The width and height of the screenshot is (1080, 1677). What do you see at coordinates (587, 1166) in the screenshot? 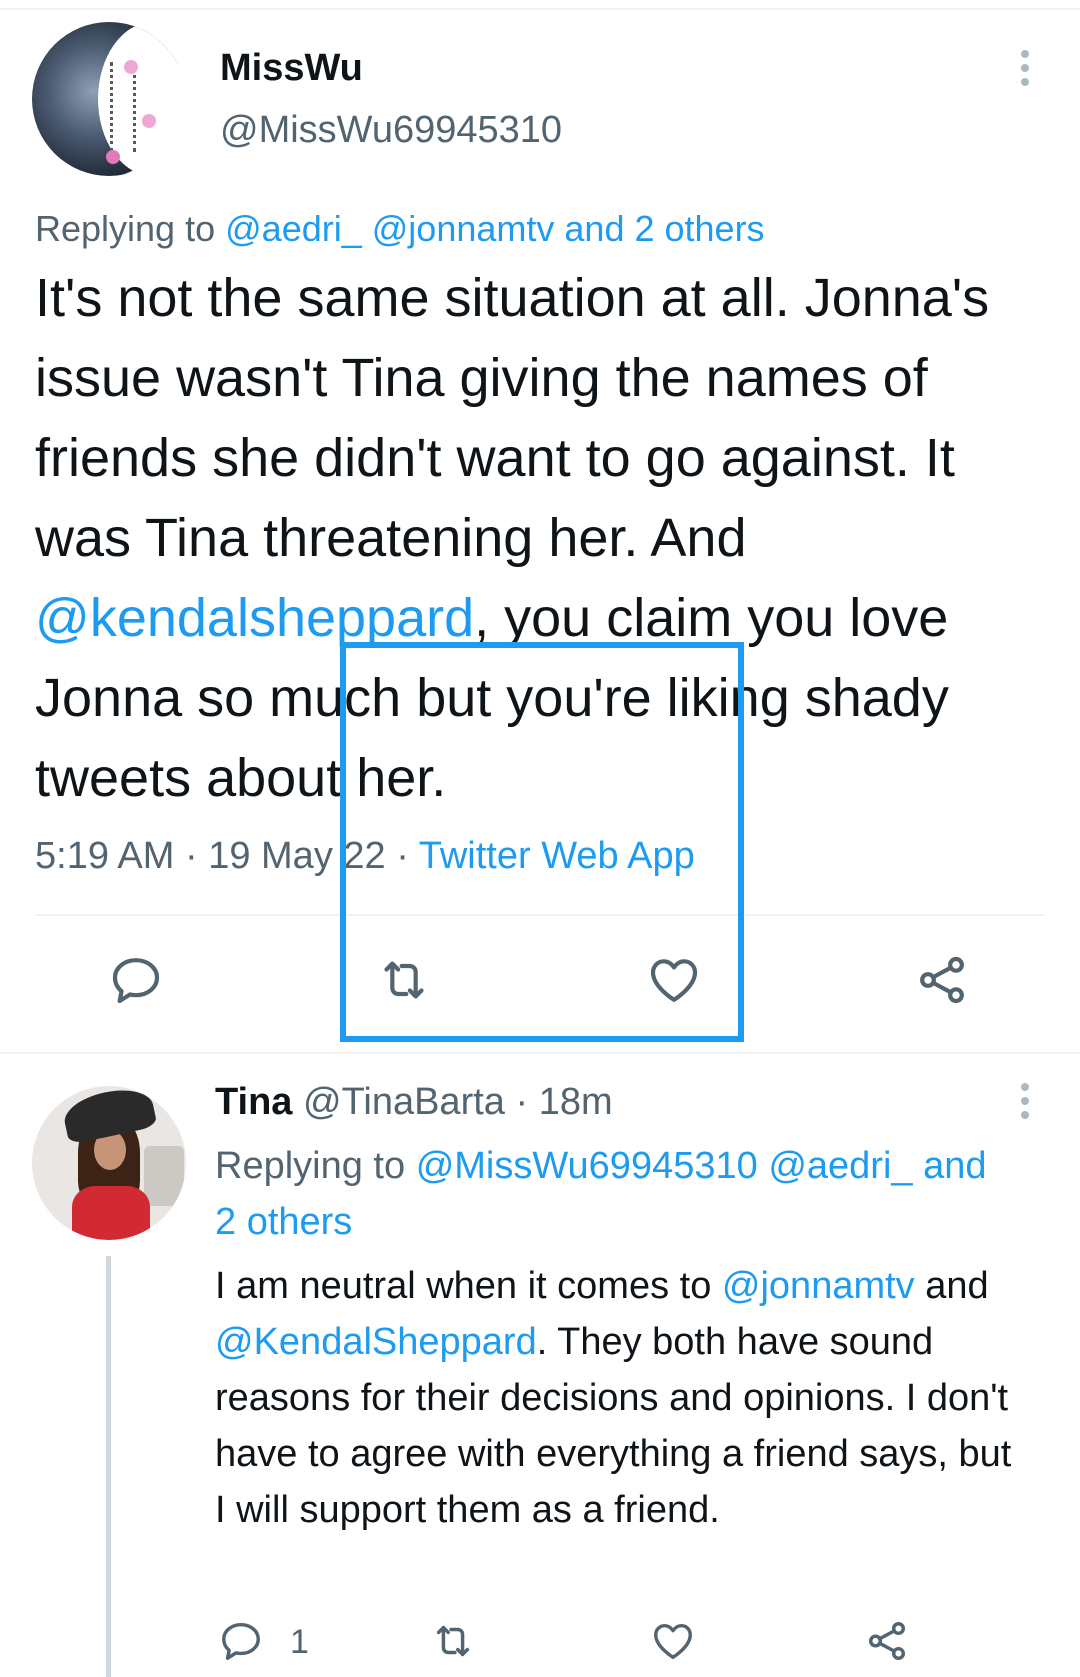
I see `mention-link: @MissWu69945310` at bounding box center [587, 1166].